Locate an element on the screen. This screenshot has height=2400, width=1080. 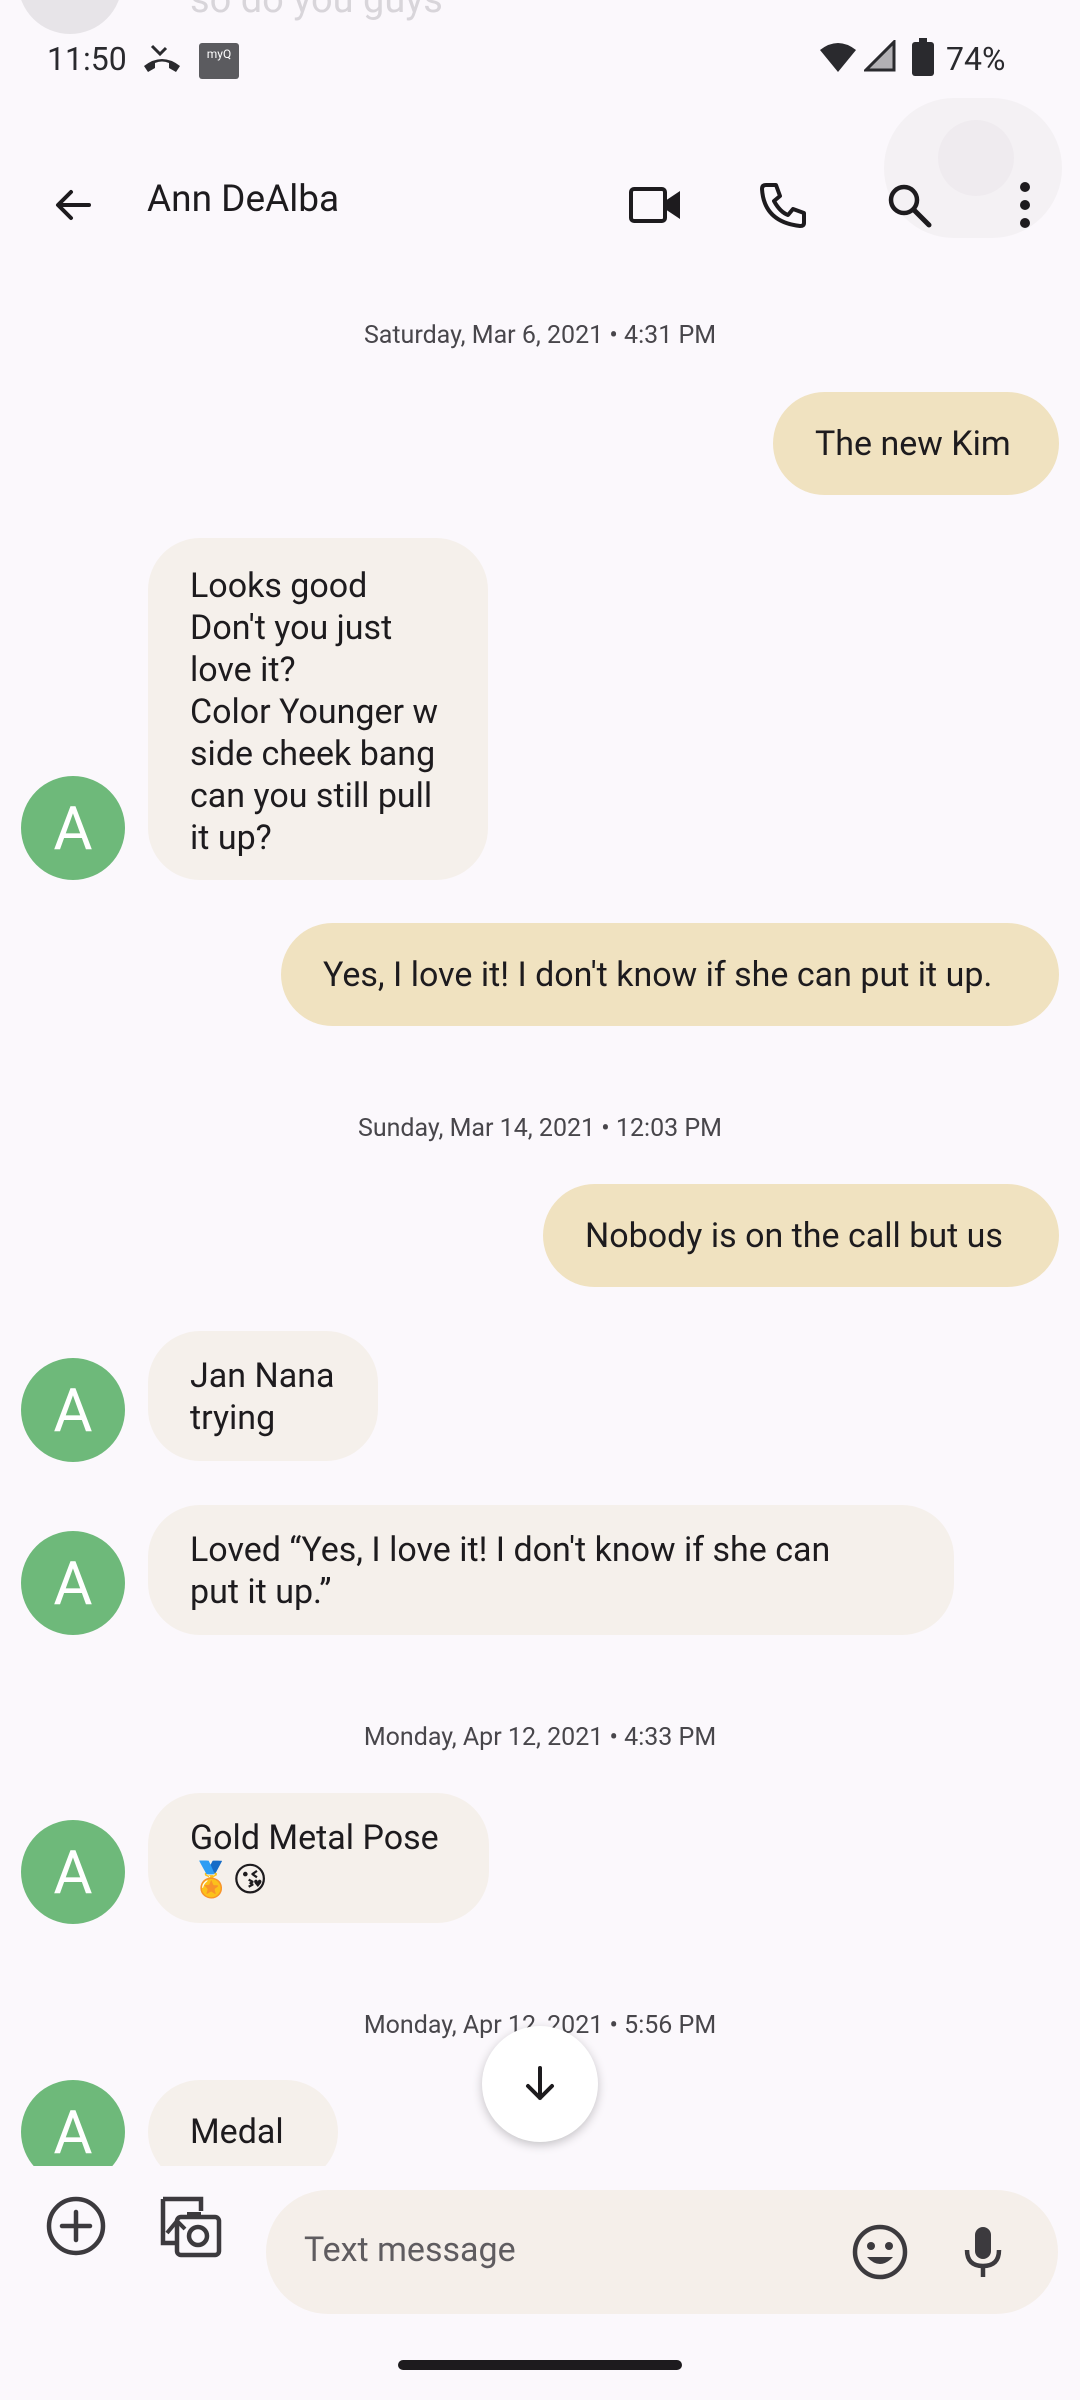
video-call-button is located at coordinates (656, 205).